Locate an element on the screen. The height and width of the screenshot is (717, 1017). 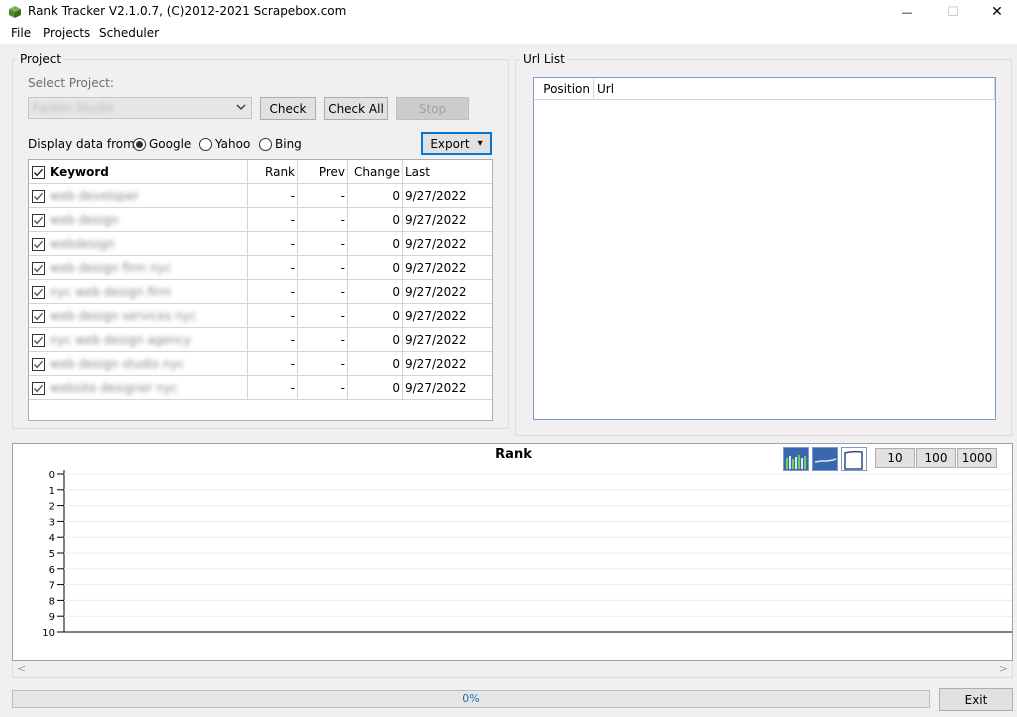
keyword-cell: web design firm nyc is located at coordinates (138, 268).